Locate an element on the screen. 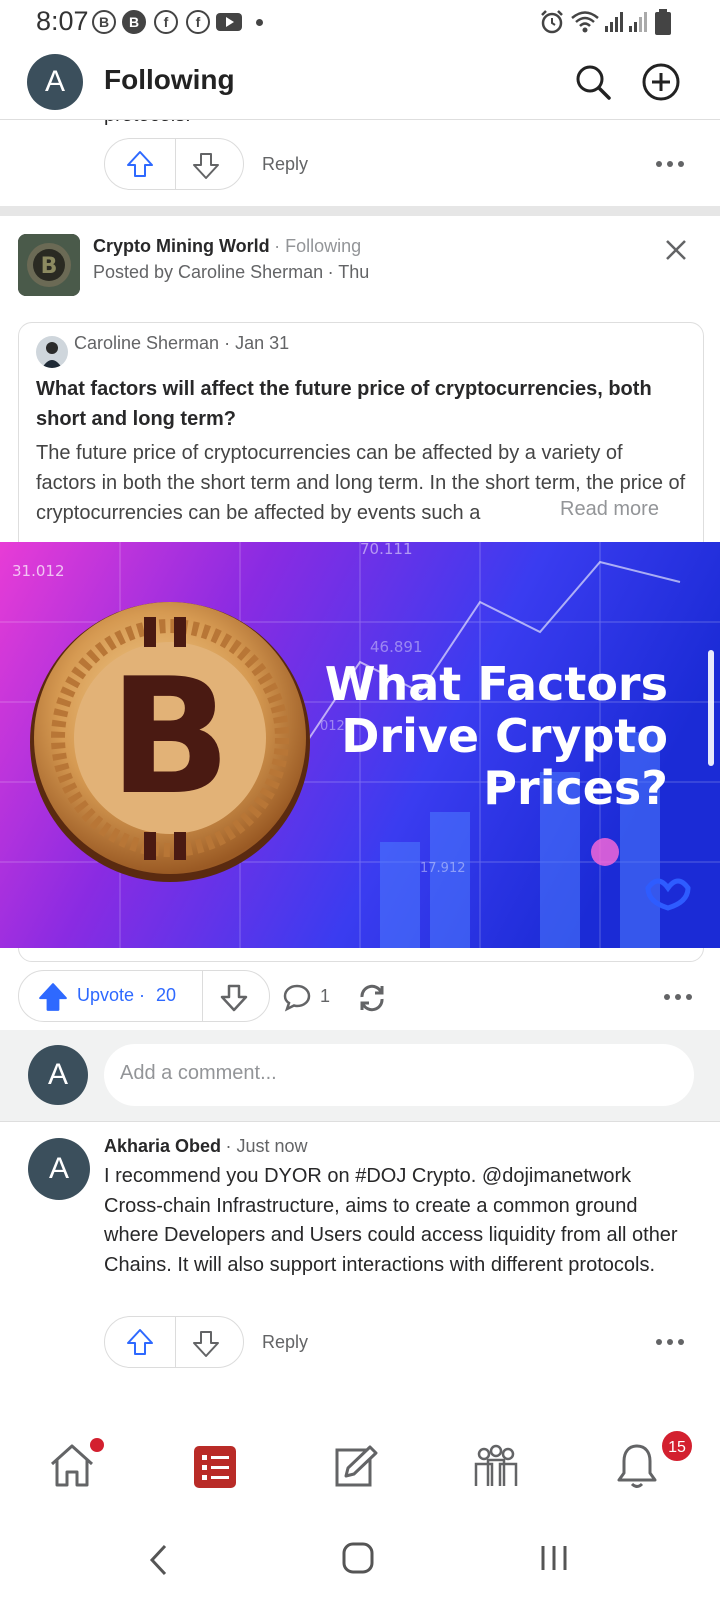  banner-headline-2: Drive Crypto is located at coordinates (504, 736).